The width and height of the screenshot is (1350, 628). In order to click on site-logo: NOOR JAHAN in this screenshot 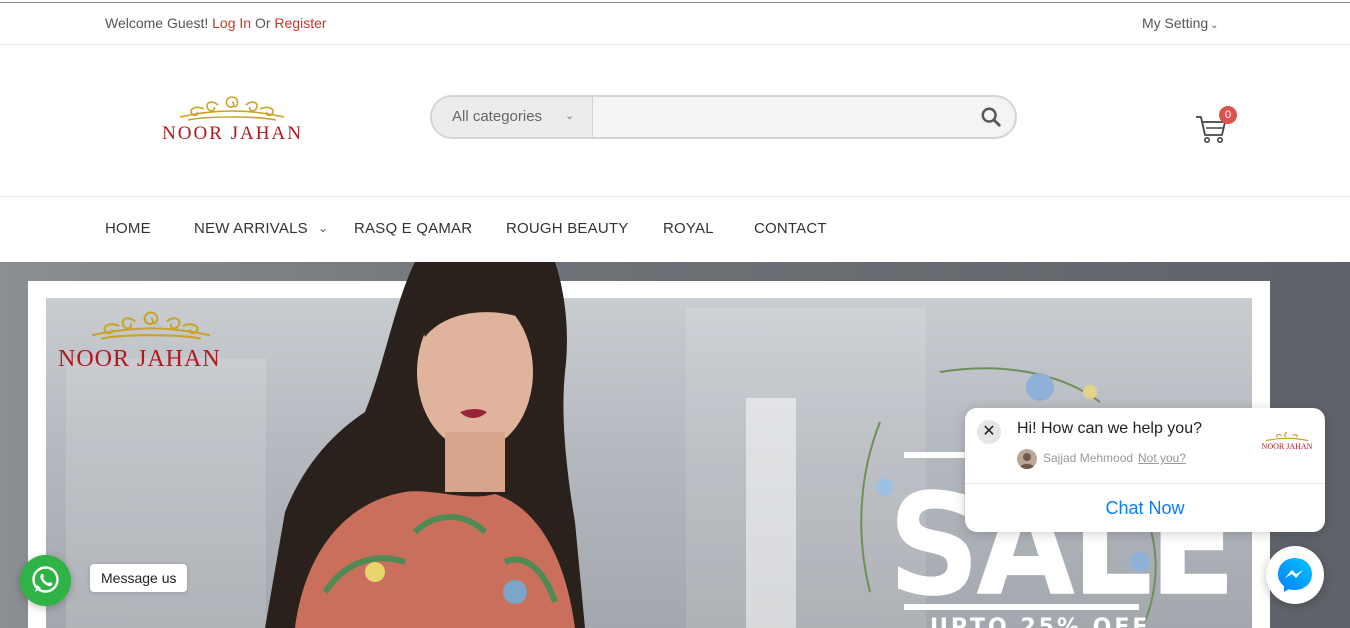, I will do `click(232, 120)`.